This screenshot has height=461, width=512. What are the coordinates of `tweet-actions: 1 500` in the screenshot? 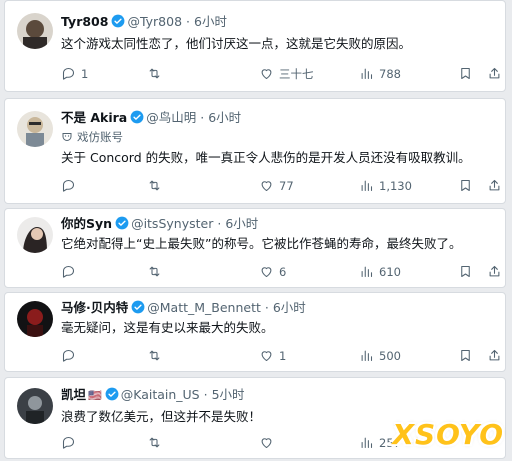 It's located at (280, 356).